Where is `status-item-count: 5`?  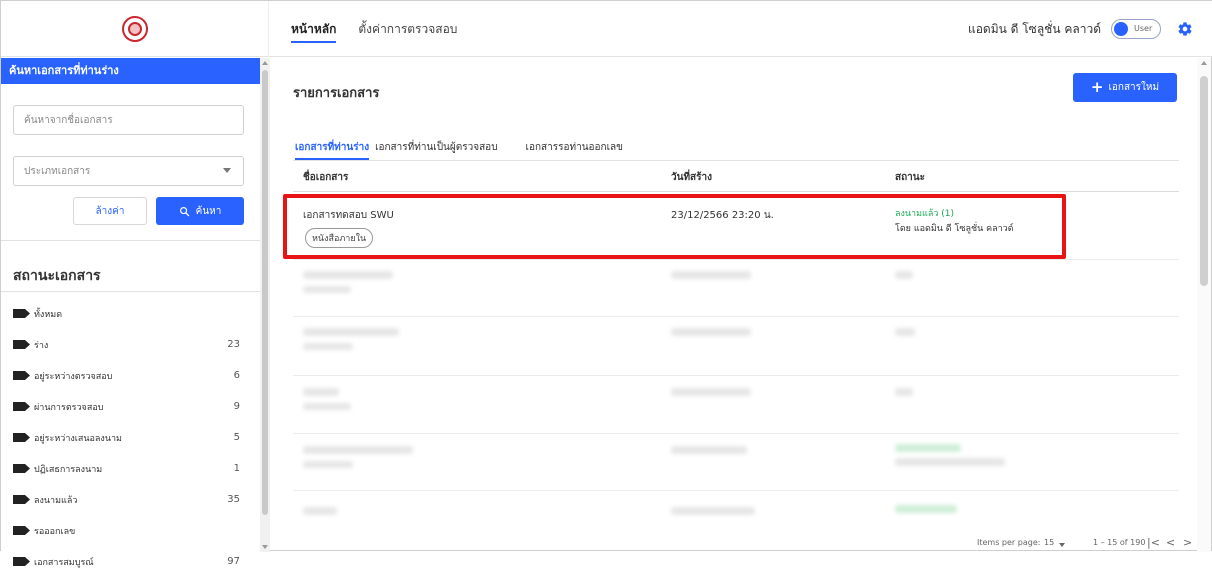
status-item-count: 5 is located at coordinates (236, 437).